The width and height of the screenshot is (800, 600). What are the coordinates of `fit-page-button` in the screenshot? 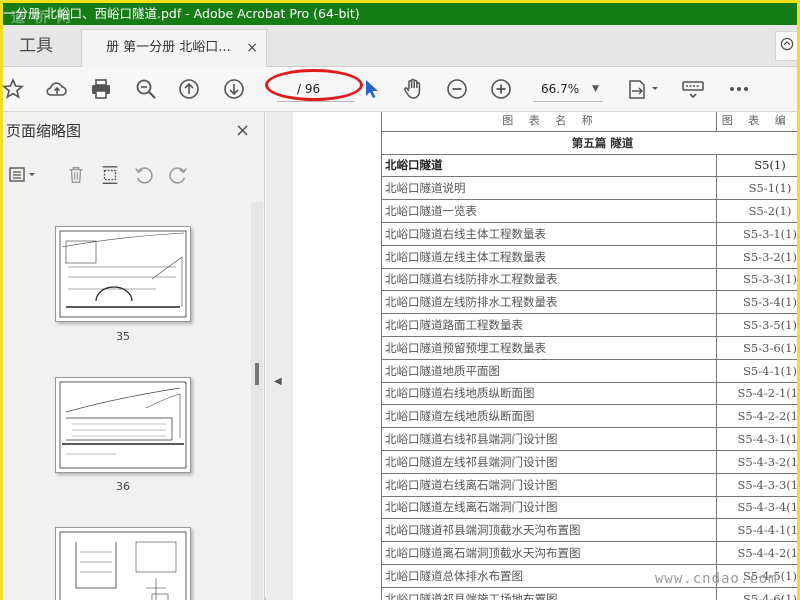 It's located at (643, 89).